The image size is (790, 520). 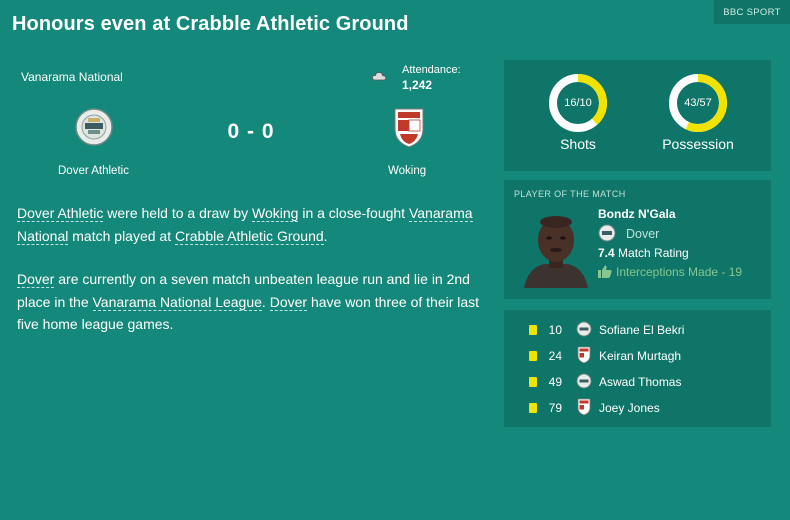 I want to click on page-title: Honours even at Crabble Athletic Ground, so click(x=210, y=24).